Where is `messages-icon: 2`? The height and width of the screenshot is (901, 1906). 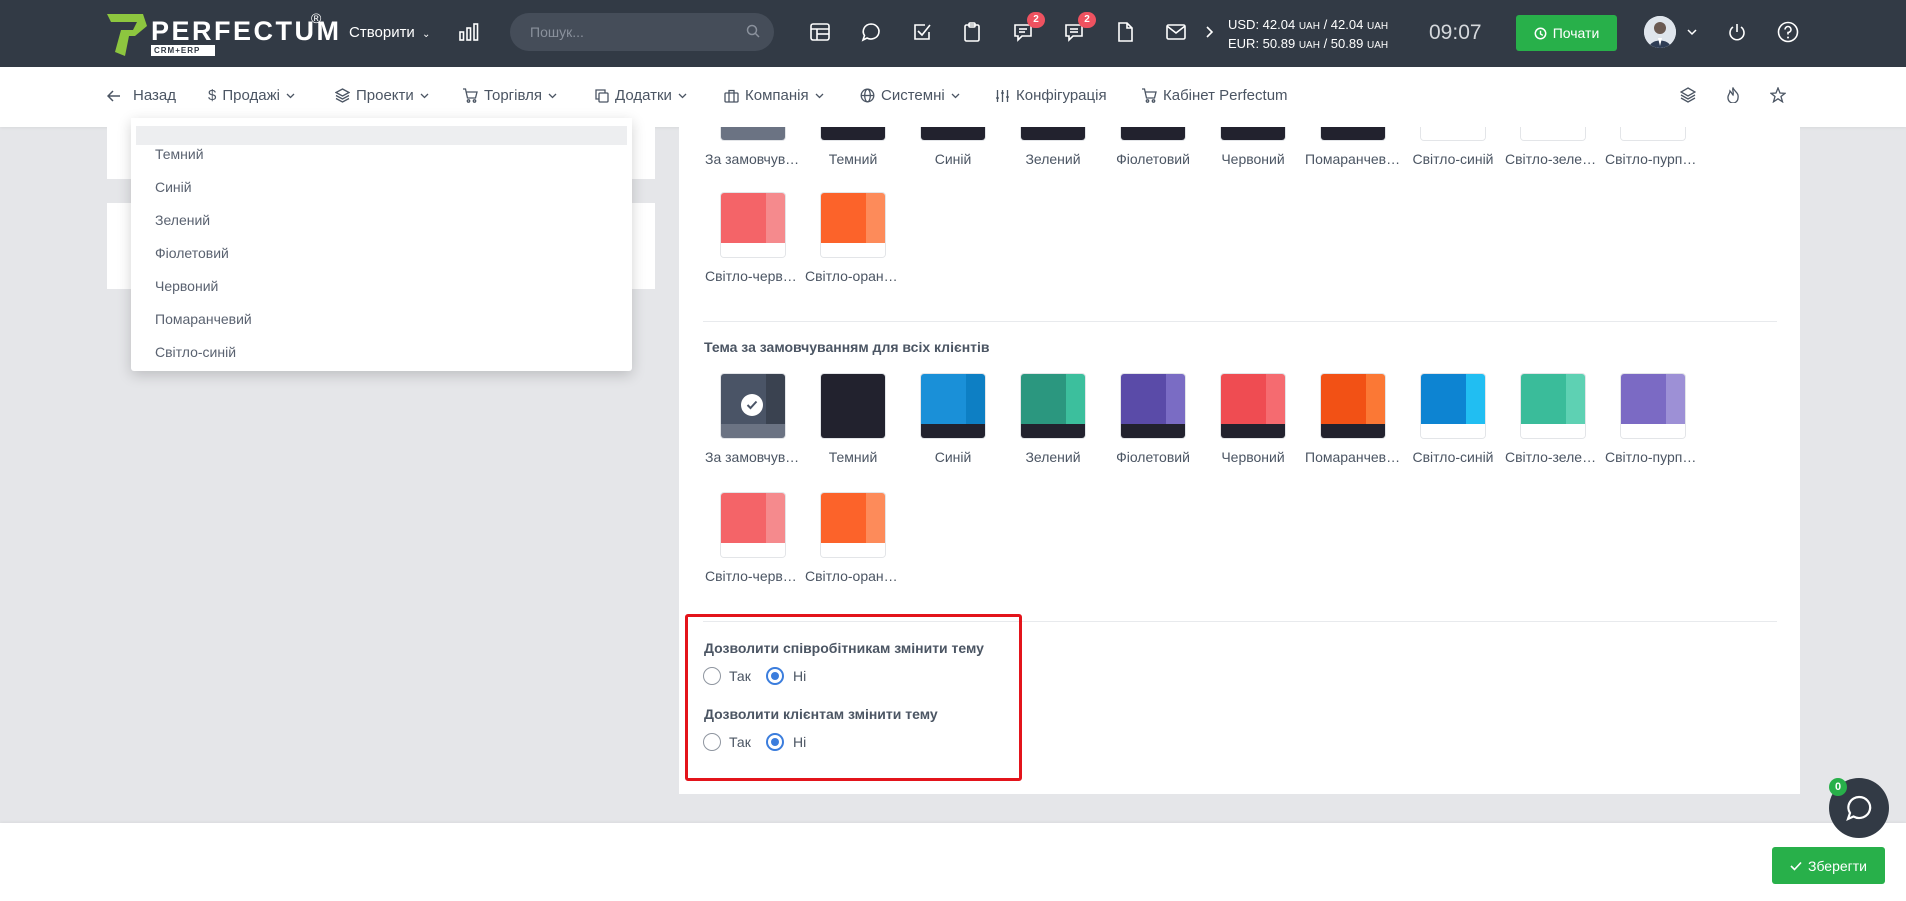
messages-icon: 2 is located at coordinates (1079, 28).